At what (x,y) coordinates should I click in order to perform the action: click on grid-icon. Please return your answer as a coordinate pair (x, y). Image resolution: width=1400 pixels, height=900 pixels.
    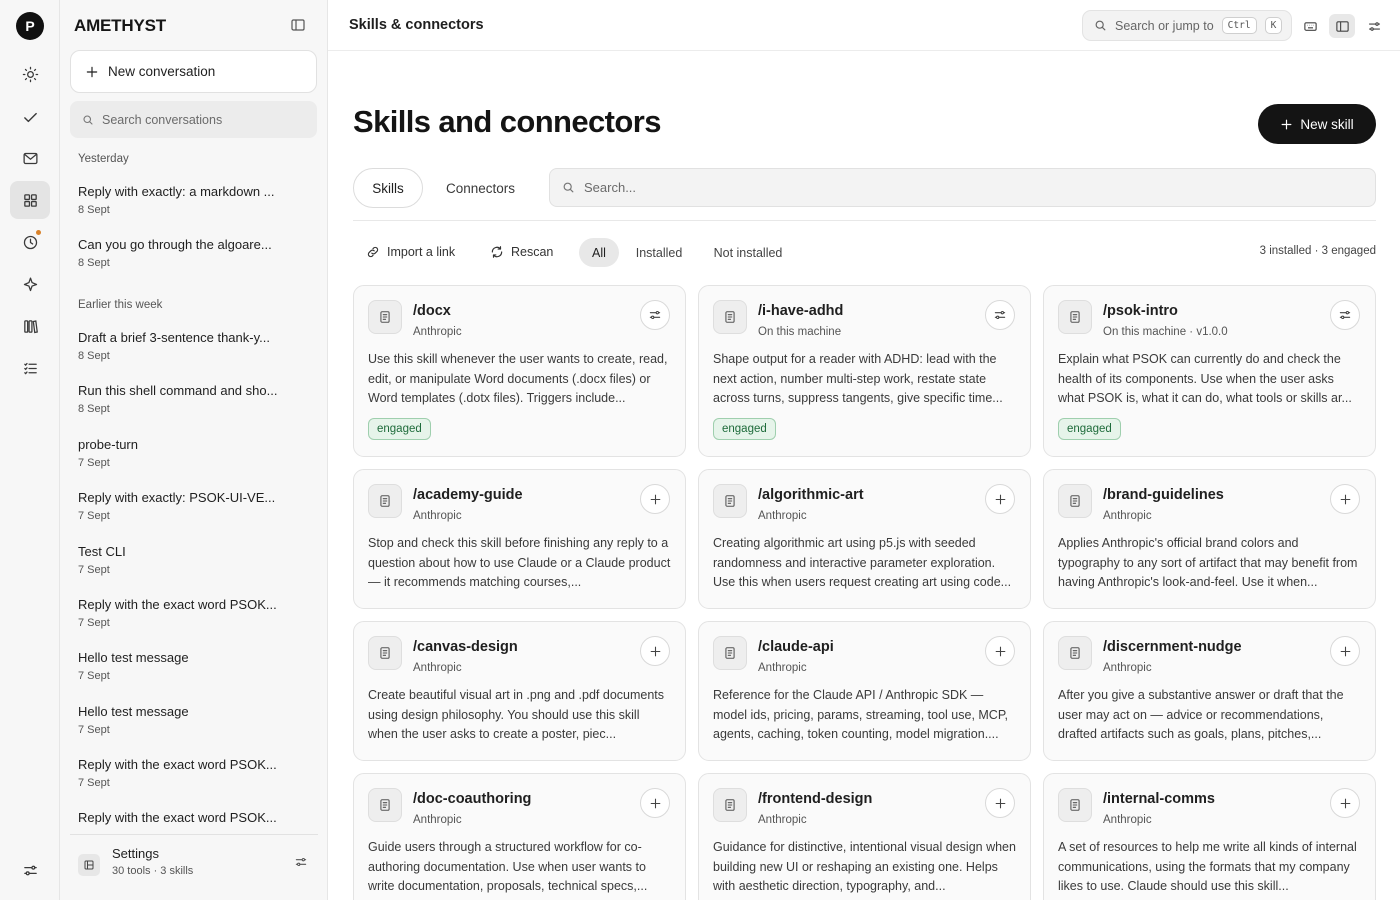
    Looking at the image, I should click on (30, 200).